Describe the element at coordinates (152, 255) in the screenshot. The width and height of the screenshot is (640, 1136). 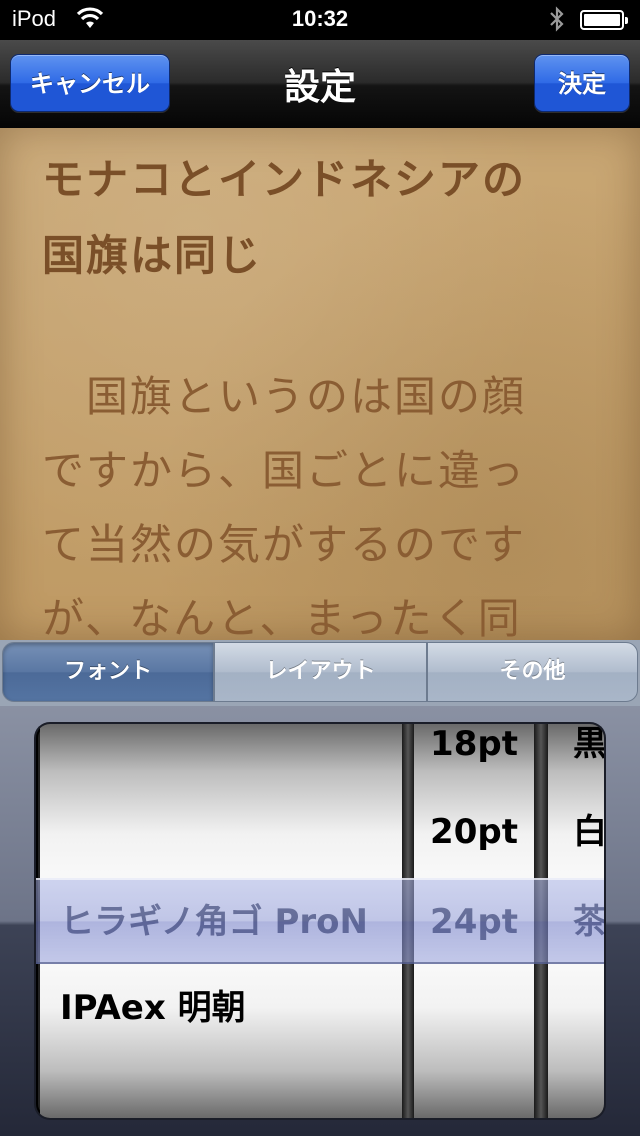
I see `preview-heading-line: 国旗は同じ` at that location.